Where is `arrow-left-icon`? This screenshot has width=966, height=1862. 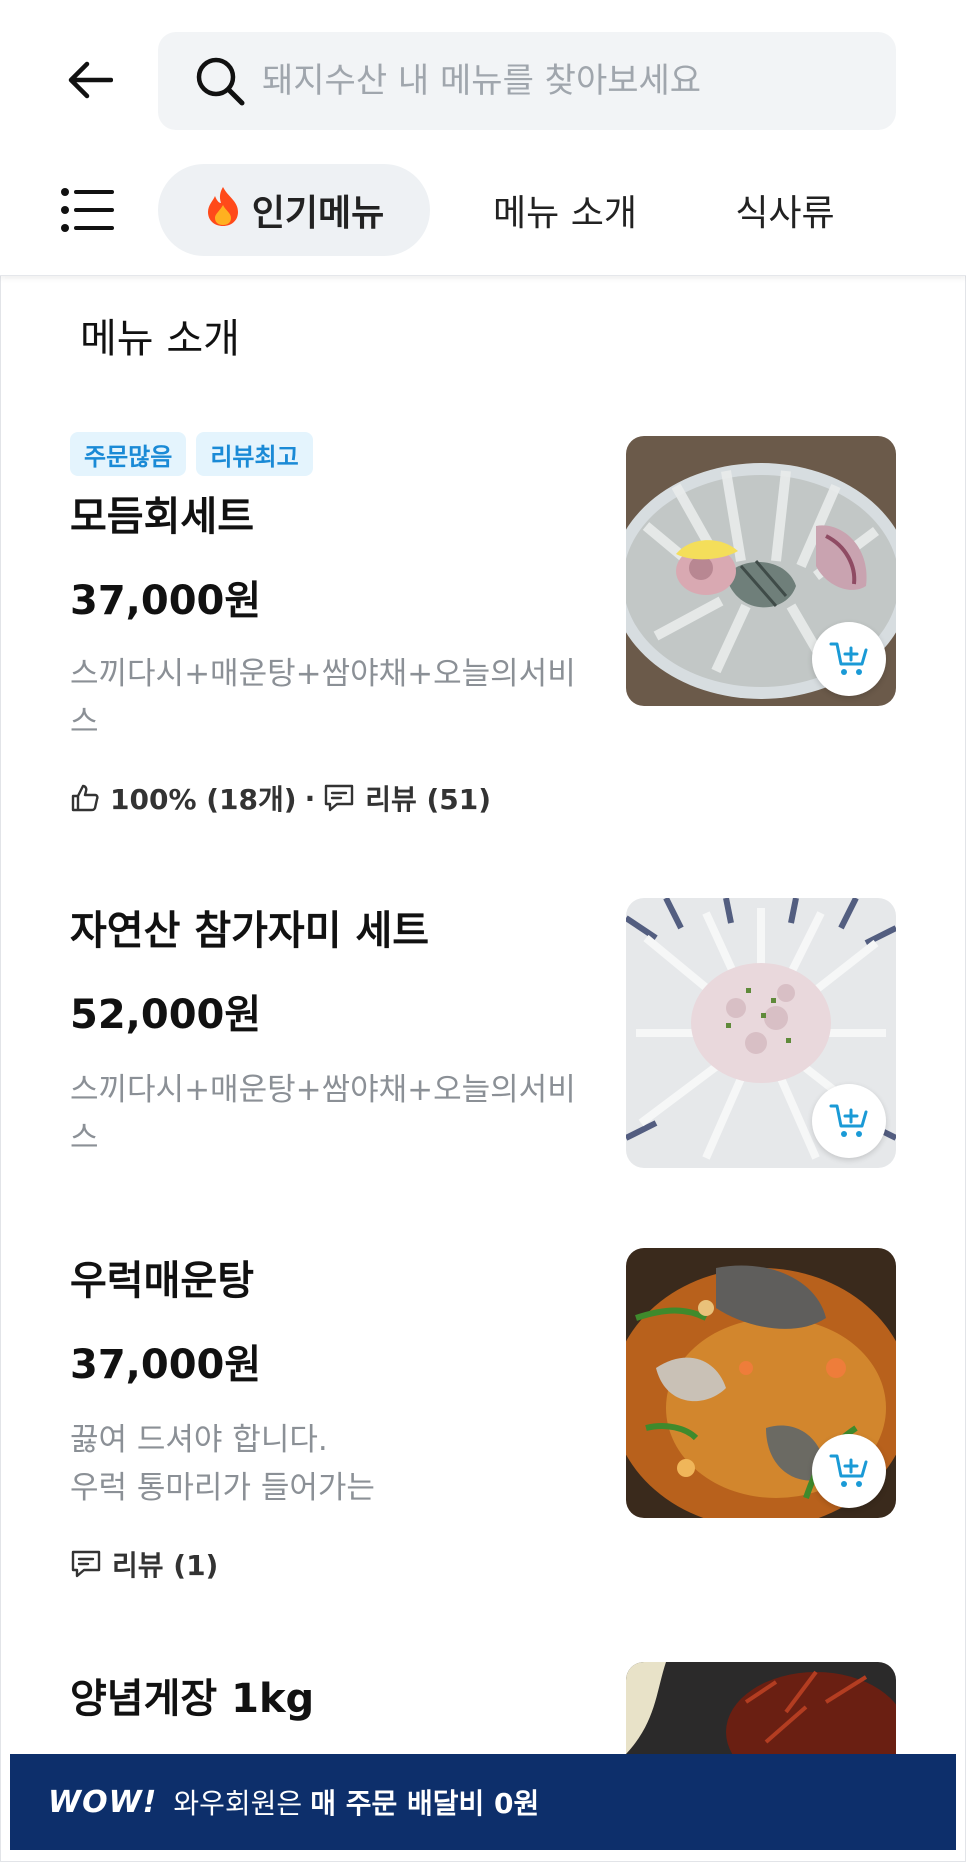
arrow-left-icon is located at coordinates (90, 80).